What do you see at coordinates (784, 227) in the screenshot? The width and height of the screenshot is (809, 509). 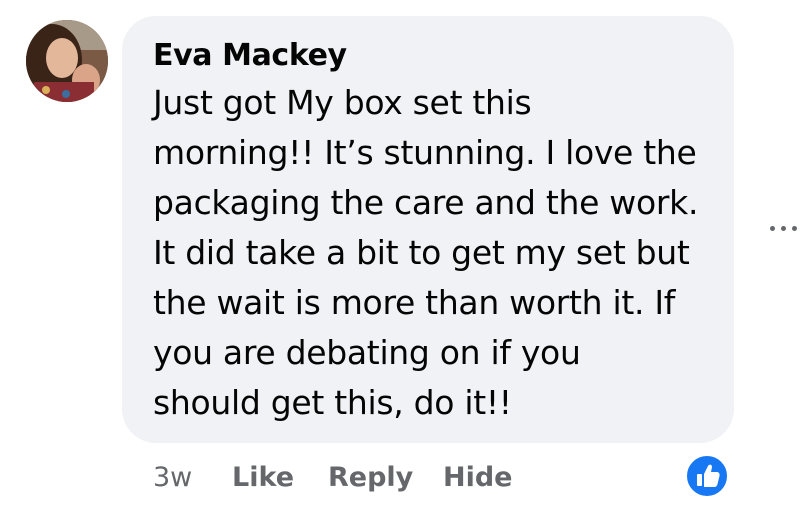 I see `more-options-icon` at bounding box center [784, 227].